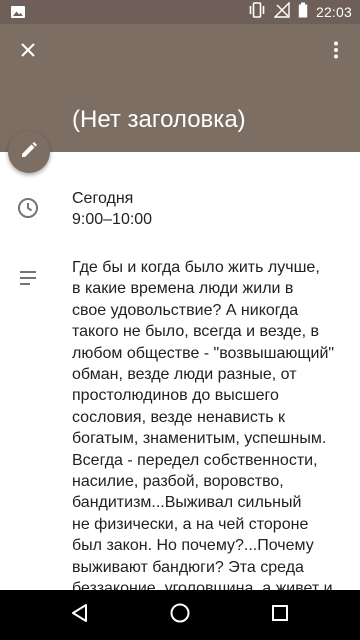 This screenshot has height=640, width=360. What do you see at coordinates (333, 12) in the screenshot?
I see `status-time: 22:03` at bounding box center [333, 12].